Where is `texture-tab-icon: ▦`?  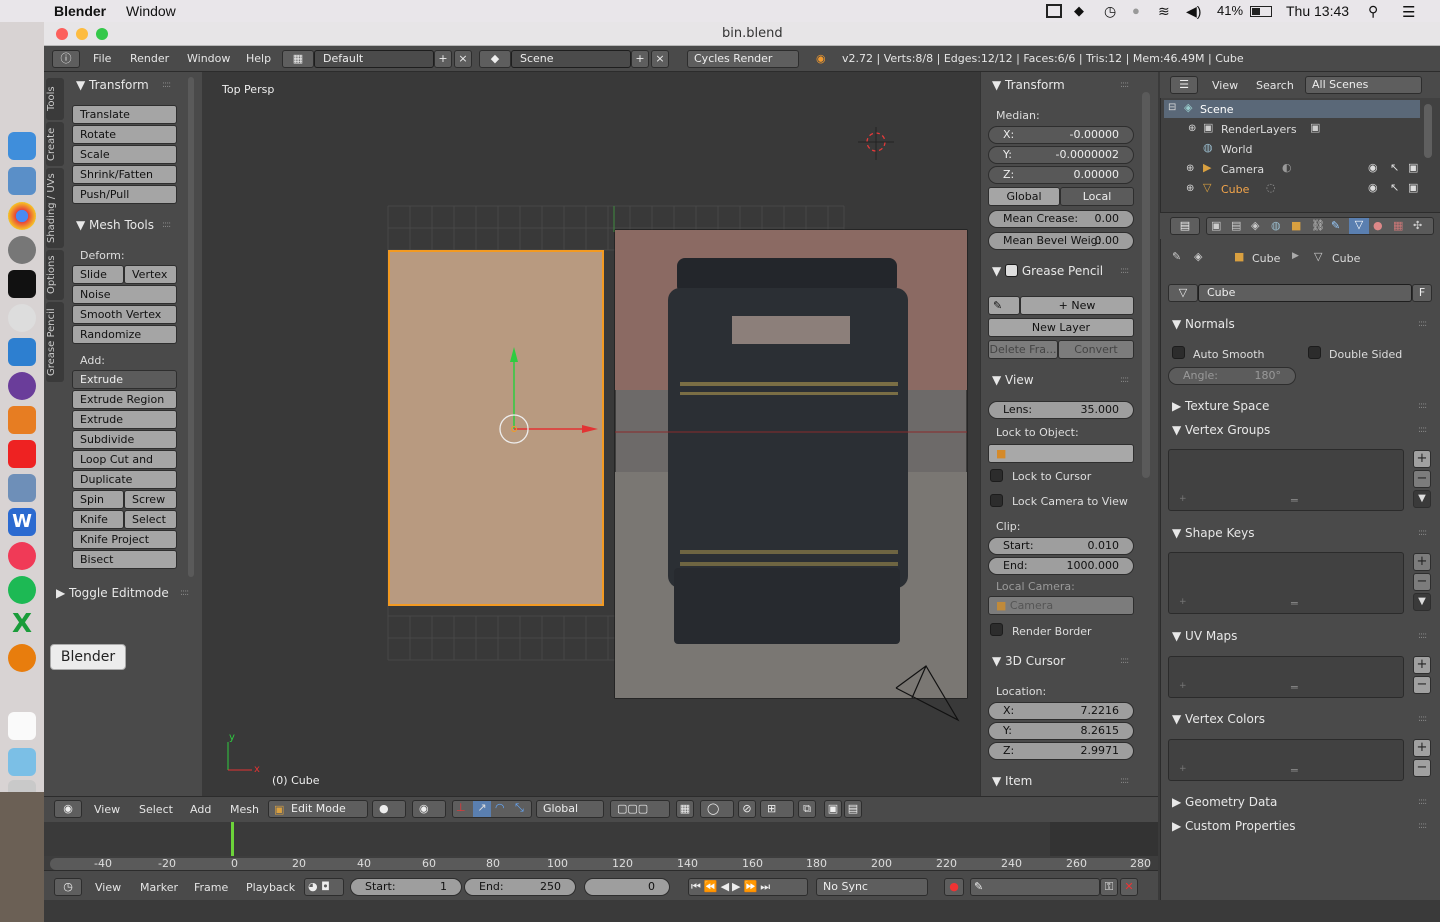 texture-tab-icon: ▦ is located at coordinates (1398, 225).